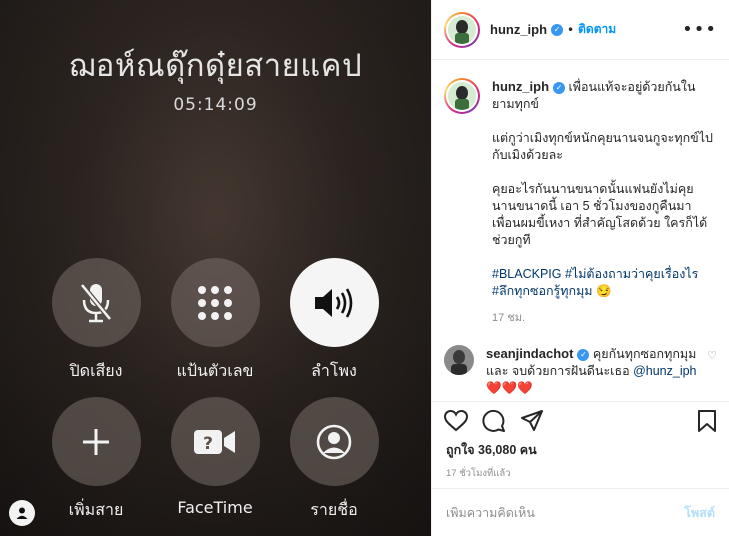 Image resolution: width=729 pixels, height=536 pixels. What do you see at coordinates (583, 354) in the screenshot?
I see `comment-verified-icon: ✓` at bounding box center [583, 354].